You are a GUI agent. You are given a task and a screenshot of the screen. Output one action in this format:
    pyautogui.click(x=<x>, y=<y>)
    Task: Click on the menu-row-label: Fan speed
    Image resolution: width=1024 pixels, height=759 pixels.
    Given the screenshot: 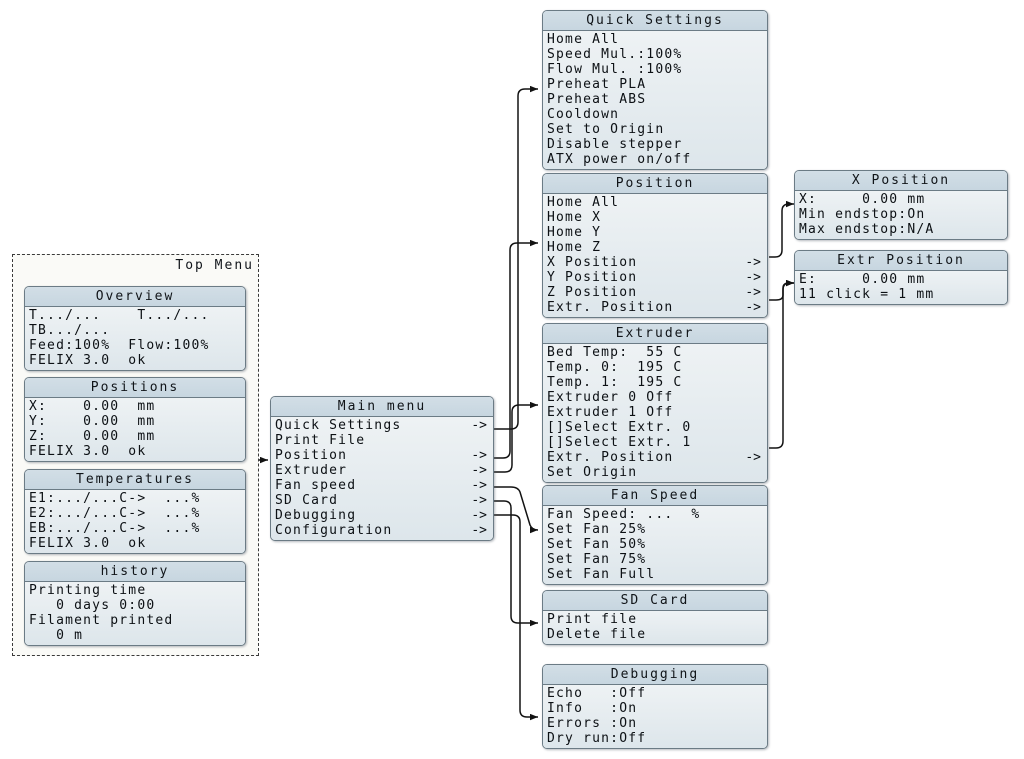 What is the action you would take?
    pyautogui.click(x=316, y=485)
    